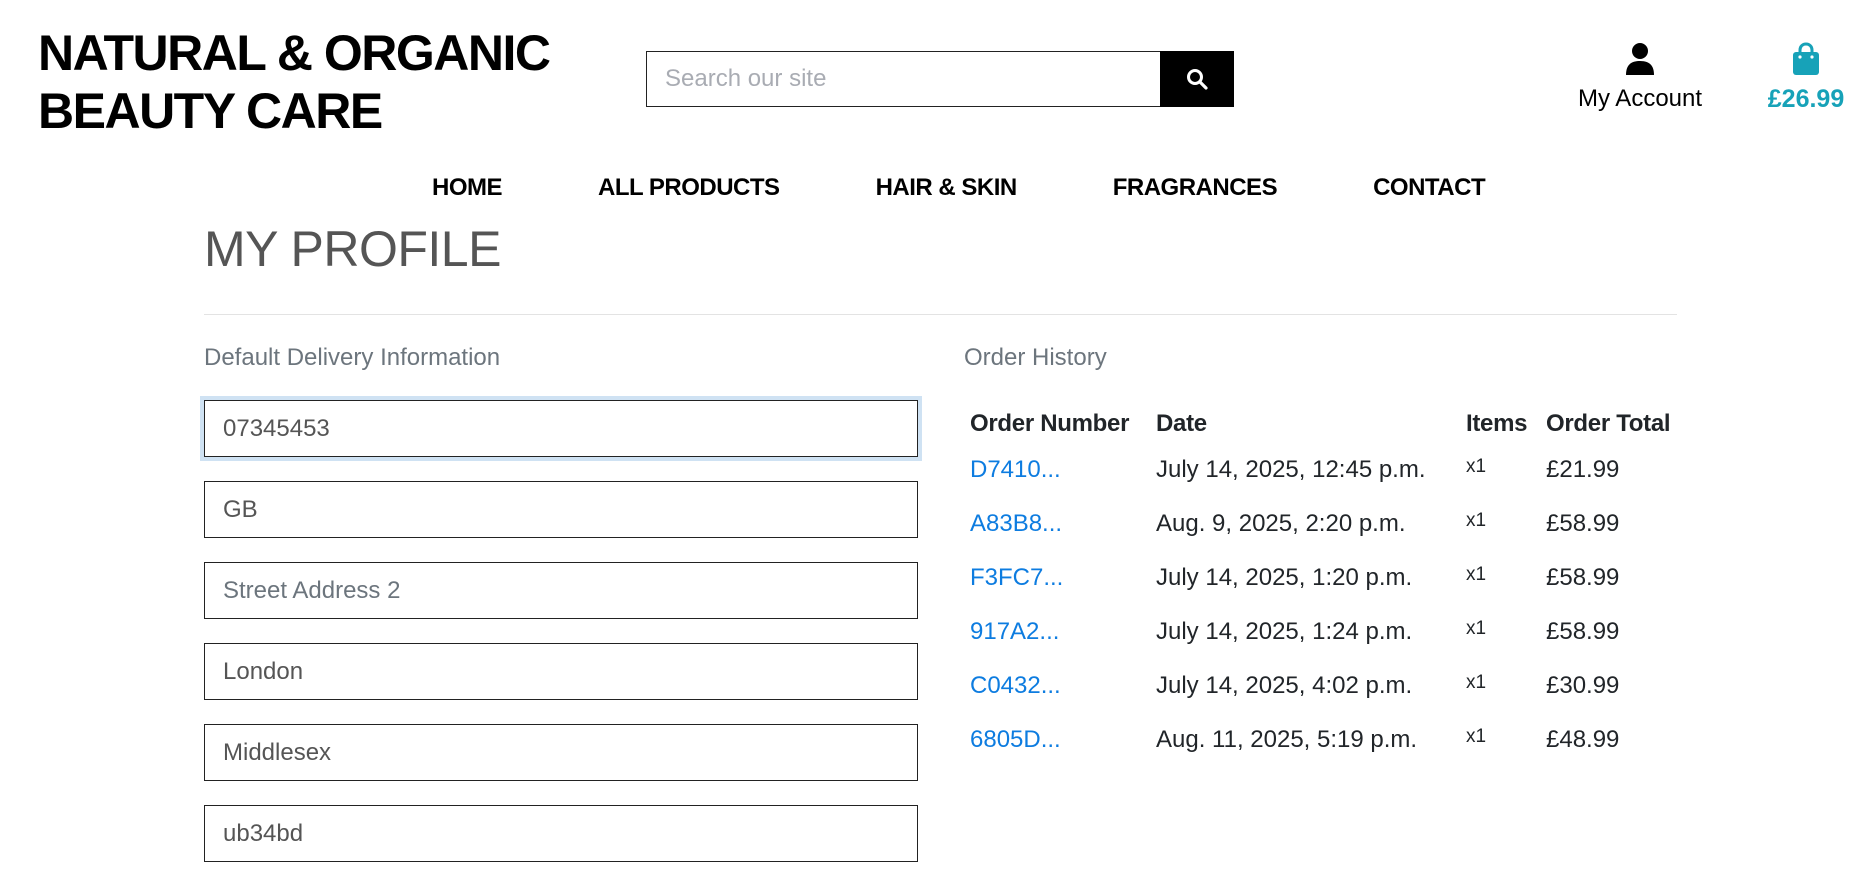  Describe the element at coordinates (1583, 739) in the screenshot. I see `order-total: £48.99` at that location.